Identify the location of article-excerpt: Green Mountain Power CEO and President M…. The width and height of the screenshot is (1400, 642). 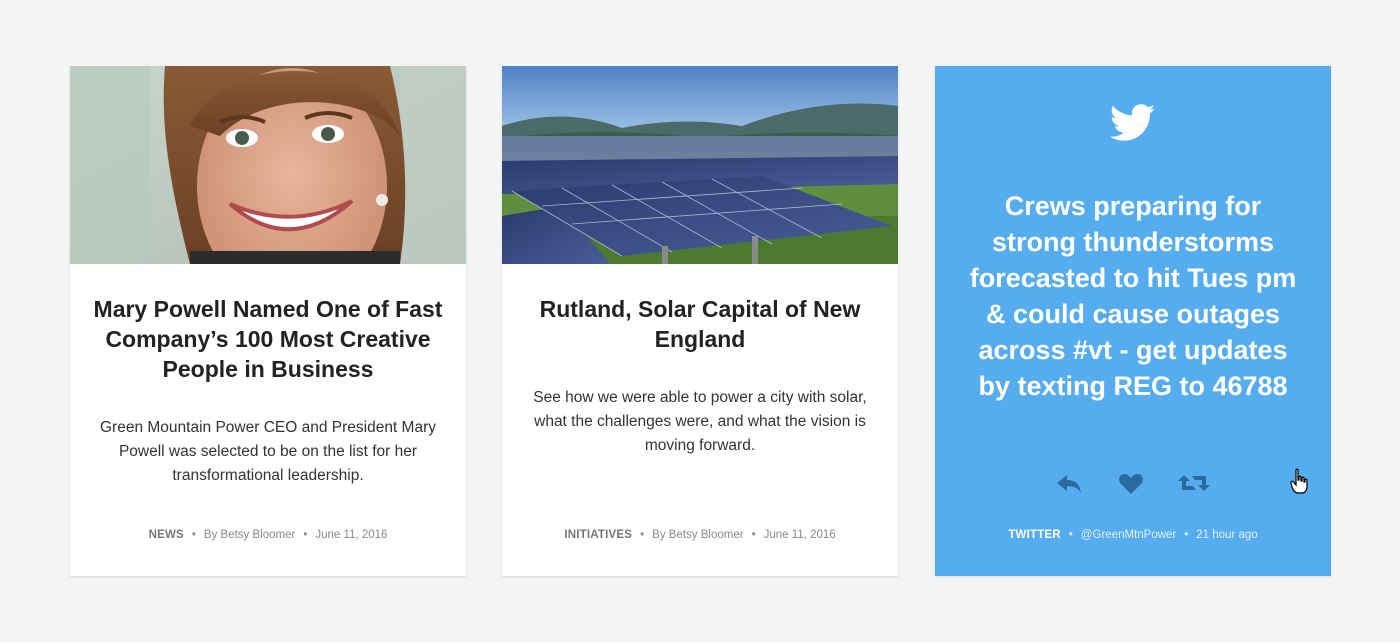
(268, 451).